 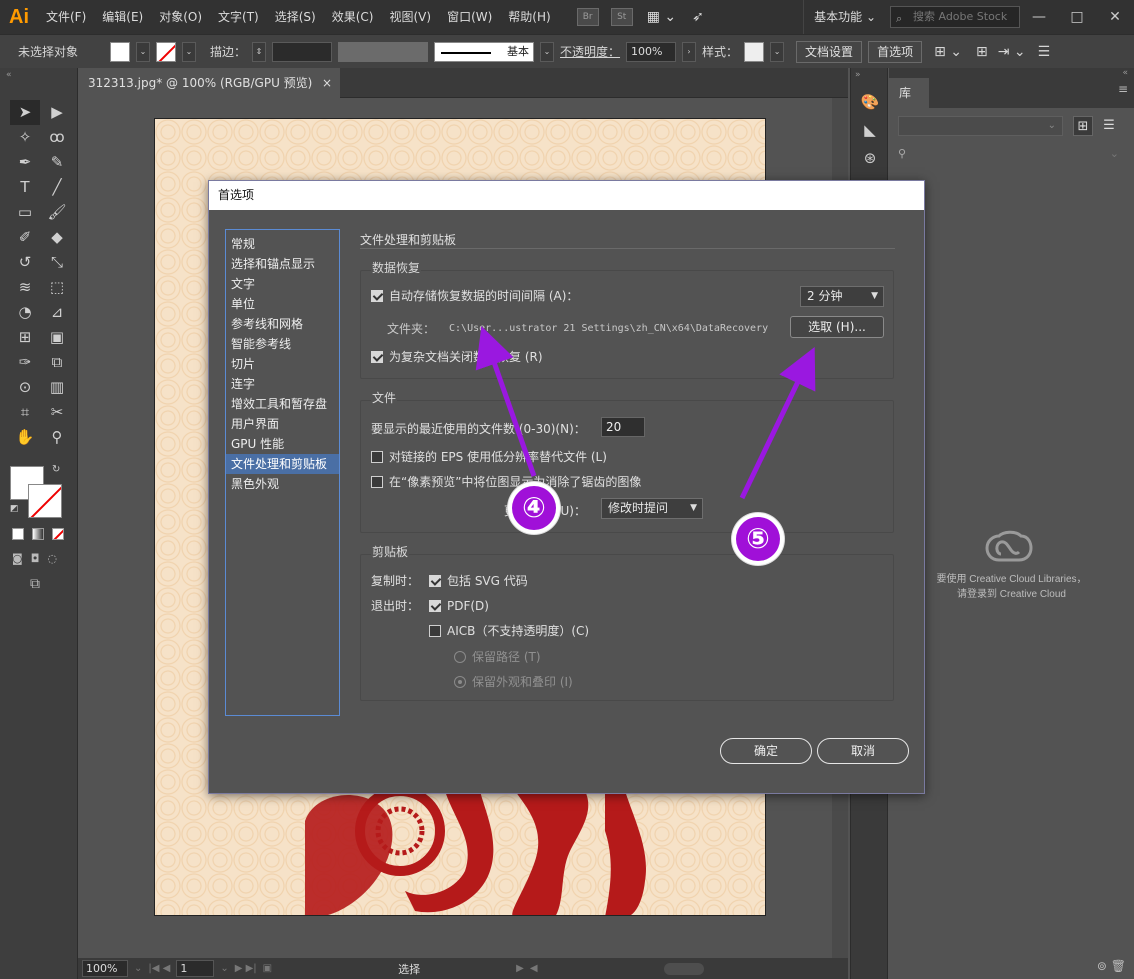 What do you see at coordinates (25, 262) in the screenshot?
I see `rotate-tool-icon: ↺` at bounding box center [25, 262].